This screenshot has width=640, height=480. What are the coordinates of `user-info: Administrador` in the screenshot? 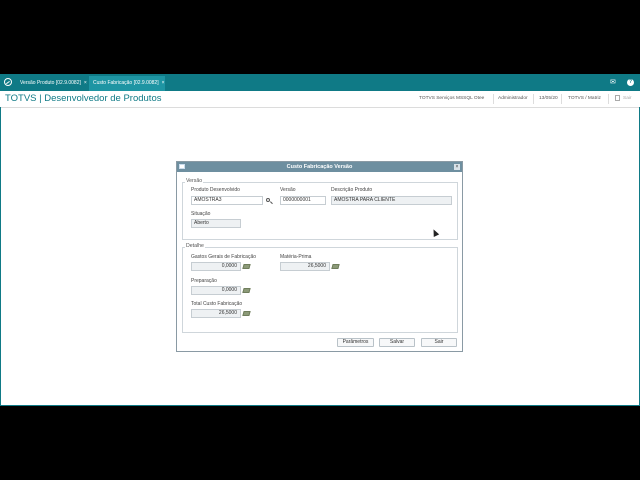 It's located at (513, 98).